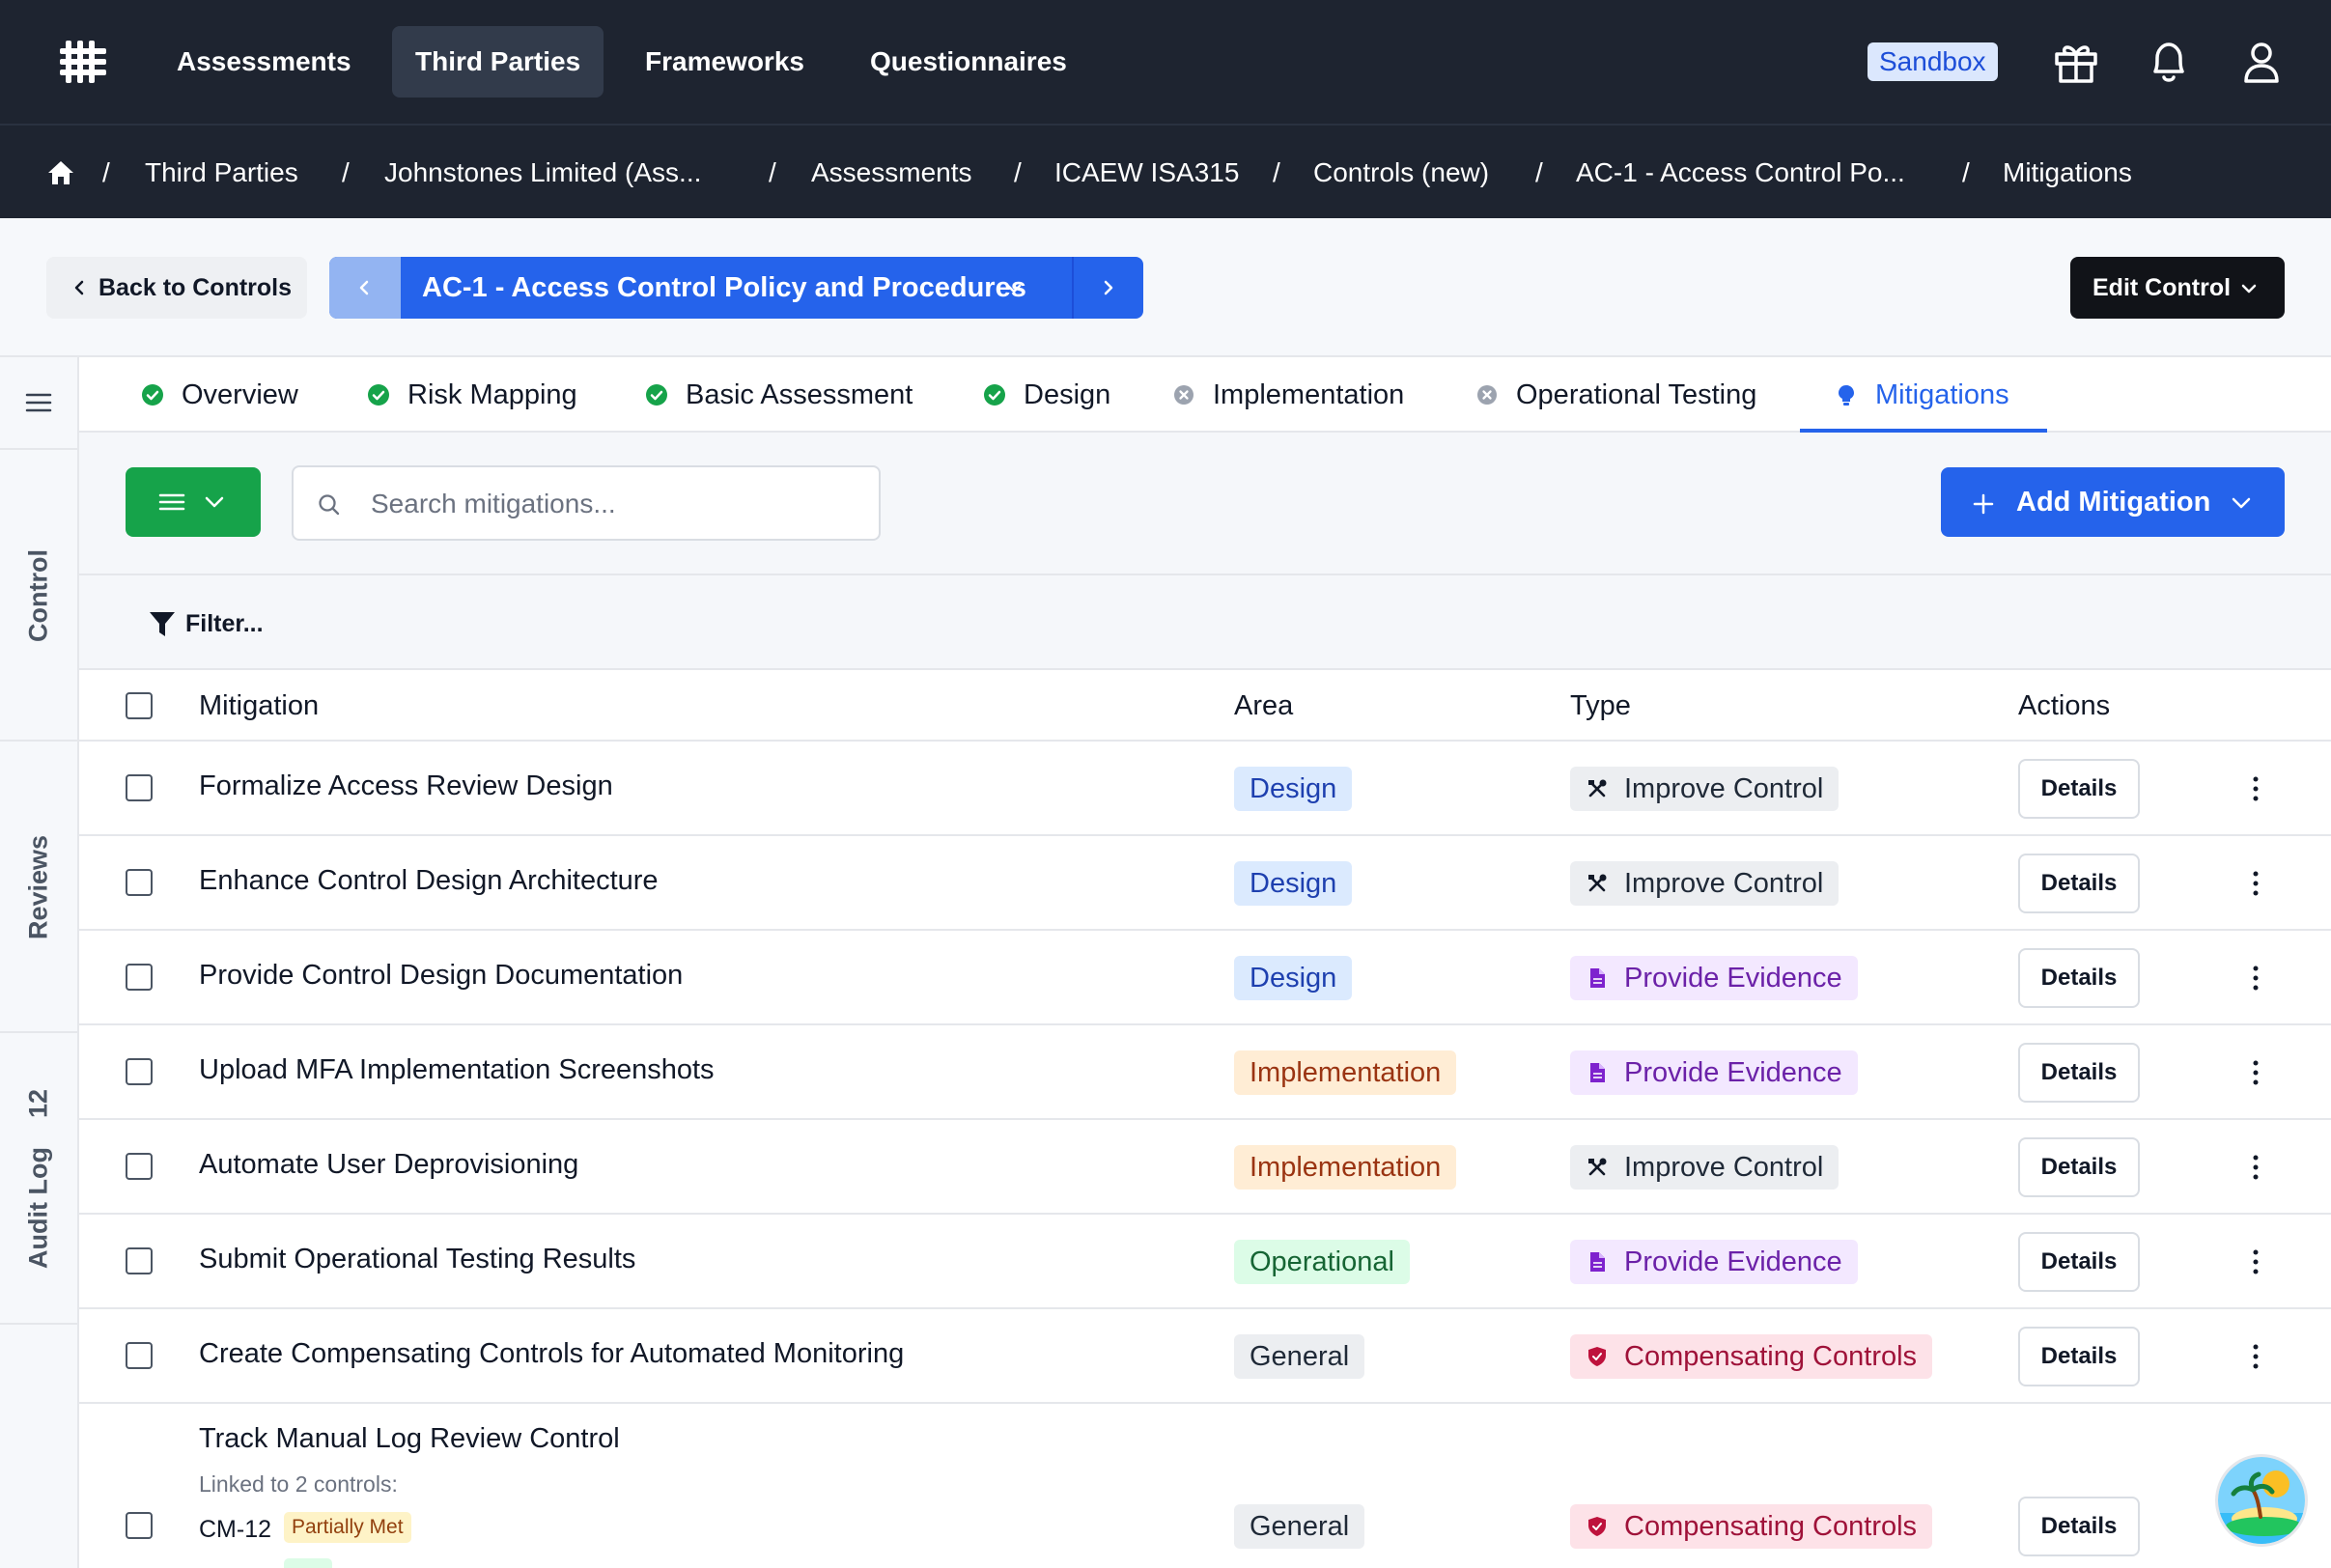 This screenshot has width=2331, height=1568. What do you see at coordinates (498, 62) in the screenshot?
I see `nav-third-parties: Third Parties` at bounding box center [498, 62].